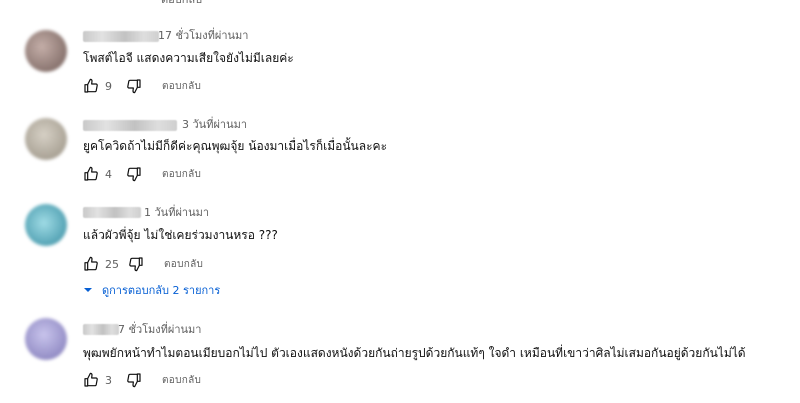 The image size is (800, 403). I want to click on comment-text: โพสต์ไอจี แสดงความเสียใจยังไม่มีเลยค่ะ, so click(188, 58).